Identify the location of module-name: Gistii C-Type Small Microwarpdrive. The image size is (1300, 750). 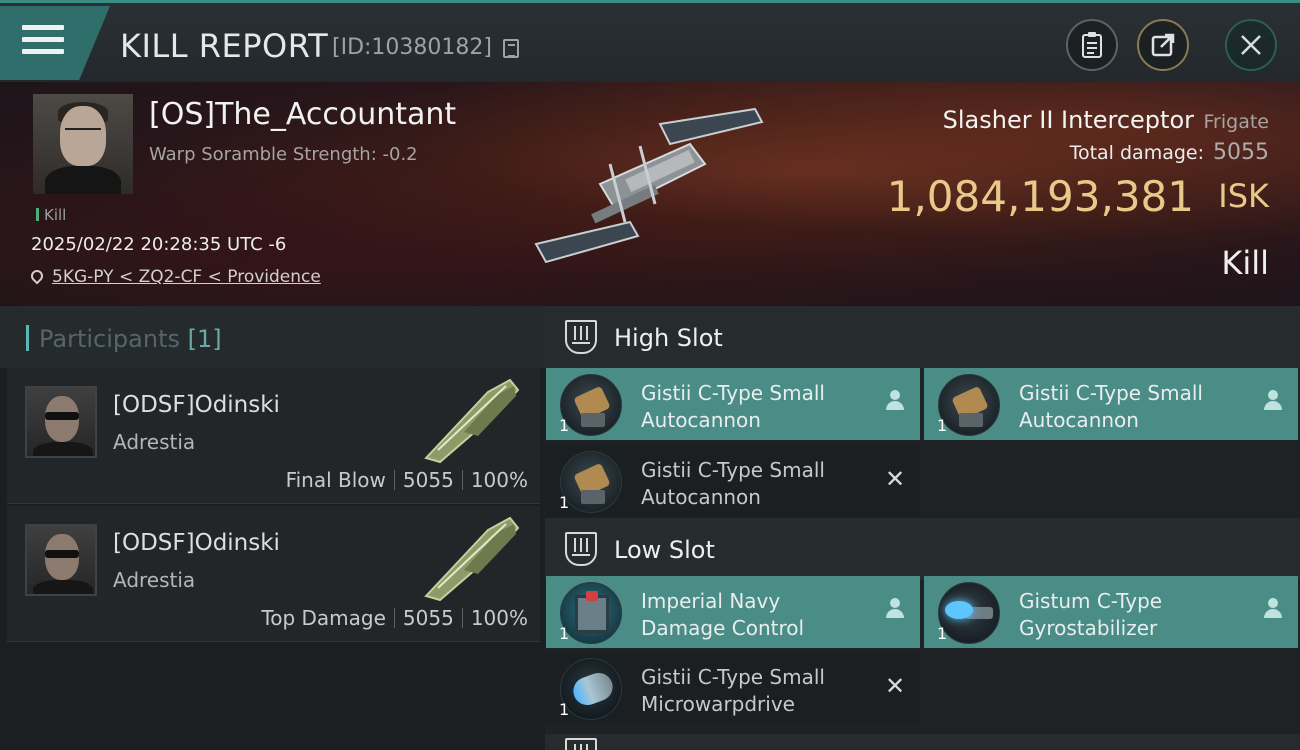
(733, 690).